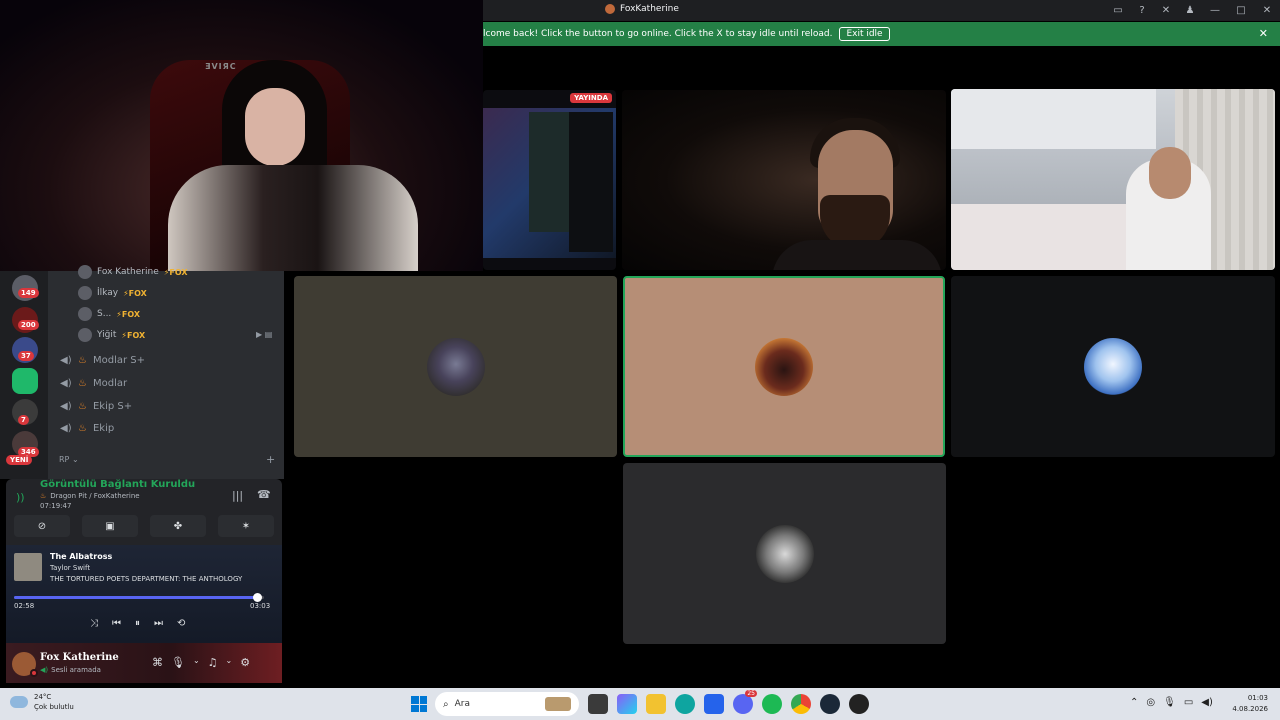 The height and width of the screenshot is (720, 1280). I want to click on playback-progress-bar, so click(139, 597).